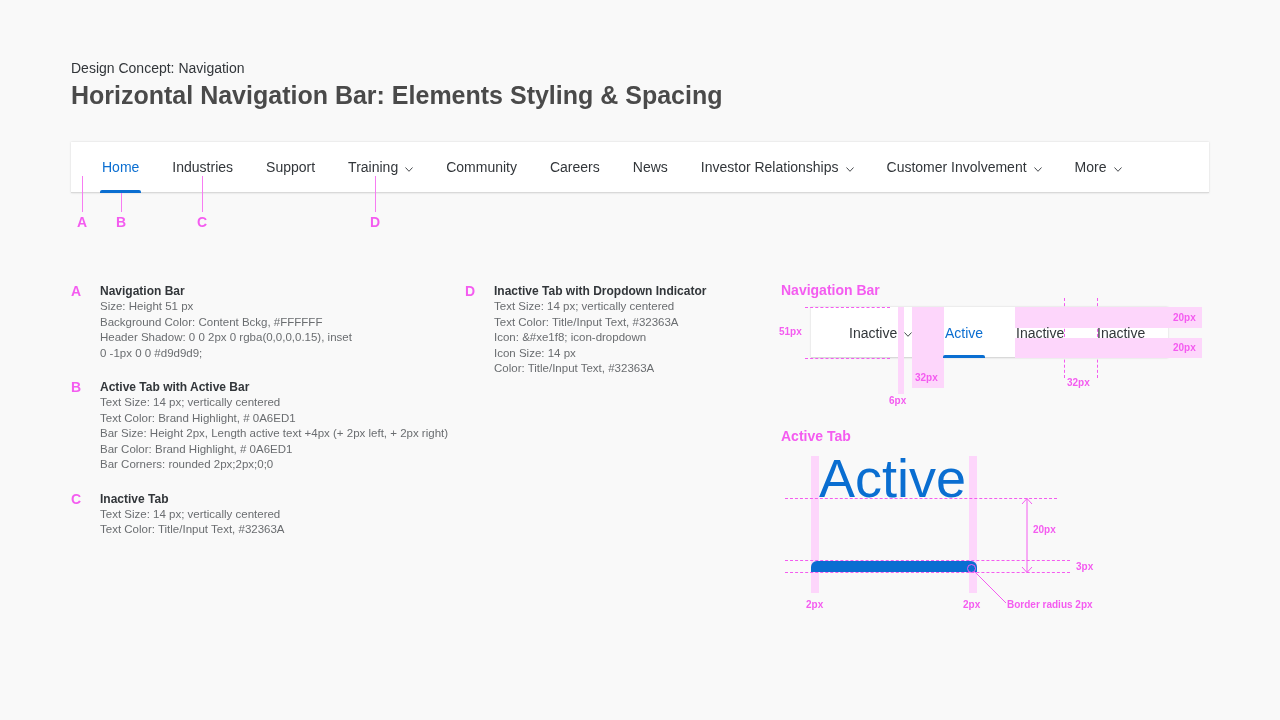 The height and width of the screenshot is (720, 1280). Describe the element at coordinates (381, 167) in the screenshot. I see `nav-tab: Training` at that location.